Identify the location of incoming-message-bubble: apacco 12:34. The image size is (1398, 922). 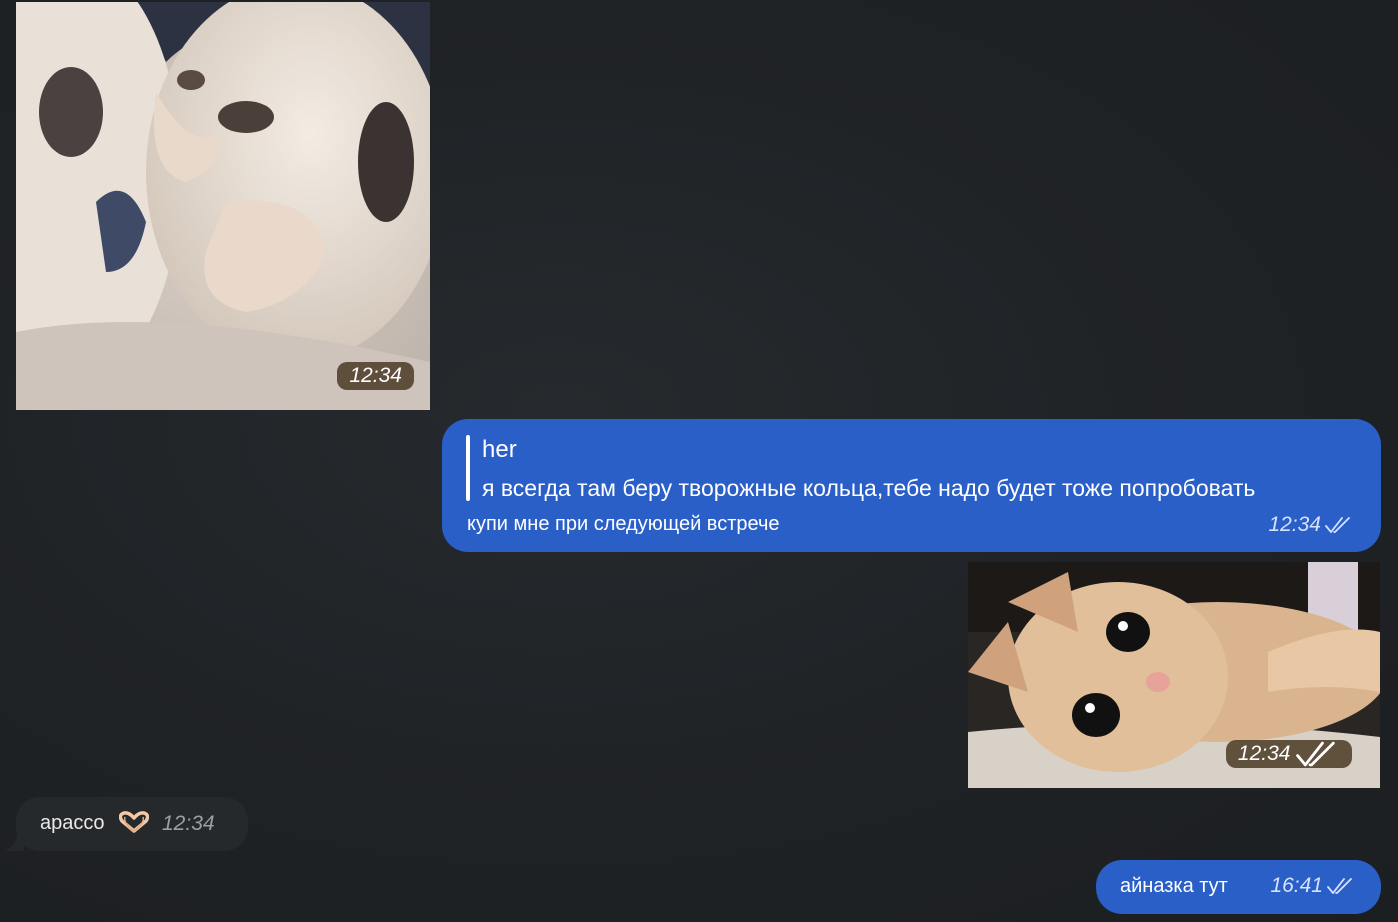
(126, 824).